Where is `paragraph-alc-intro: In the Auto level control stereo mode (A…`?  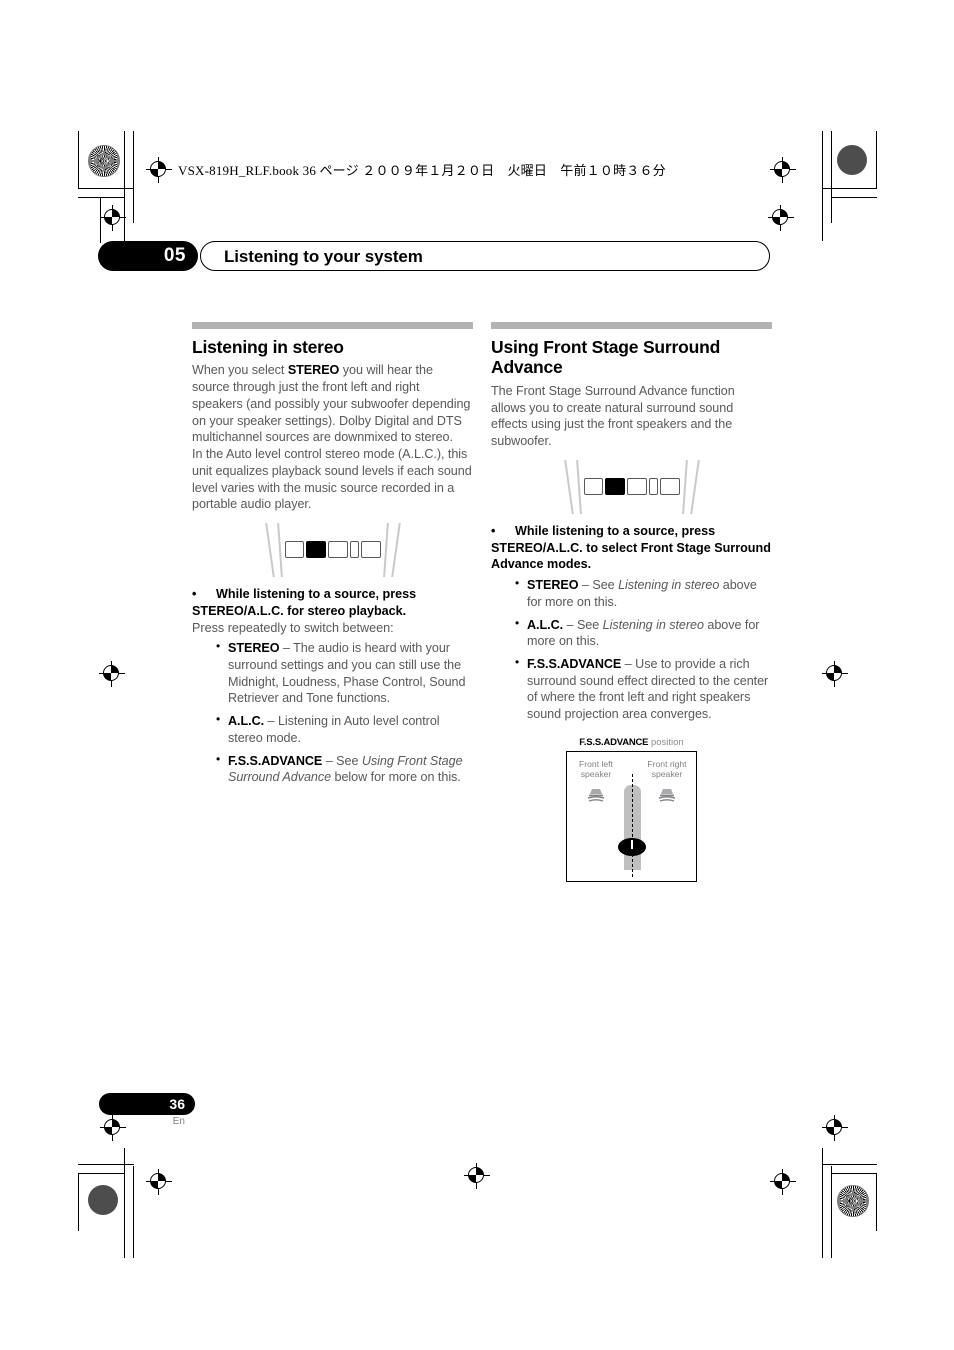 paragraph-alc-intro: In the Auto level control stereo mode (A… is located at coordinates (332, 479).